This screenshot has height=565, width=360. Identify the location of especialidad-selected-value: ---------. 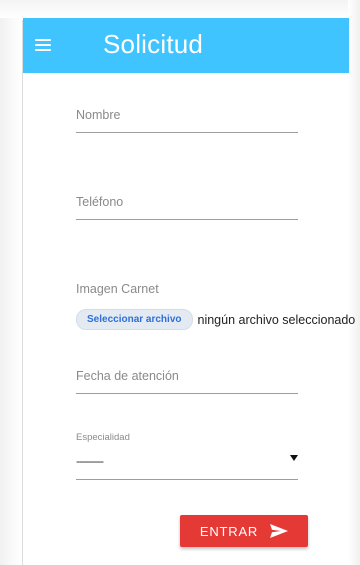
(90, 461).